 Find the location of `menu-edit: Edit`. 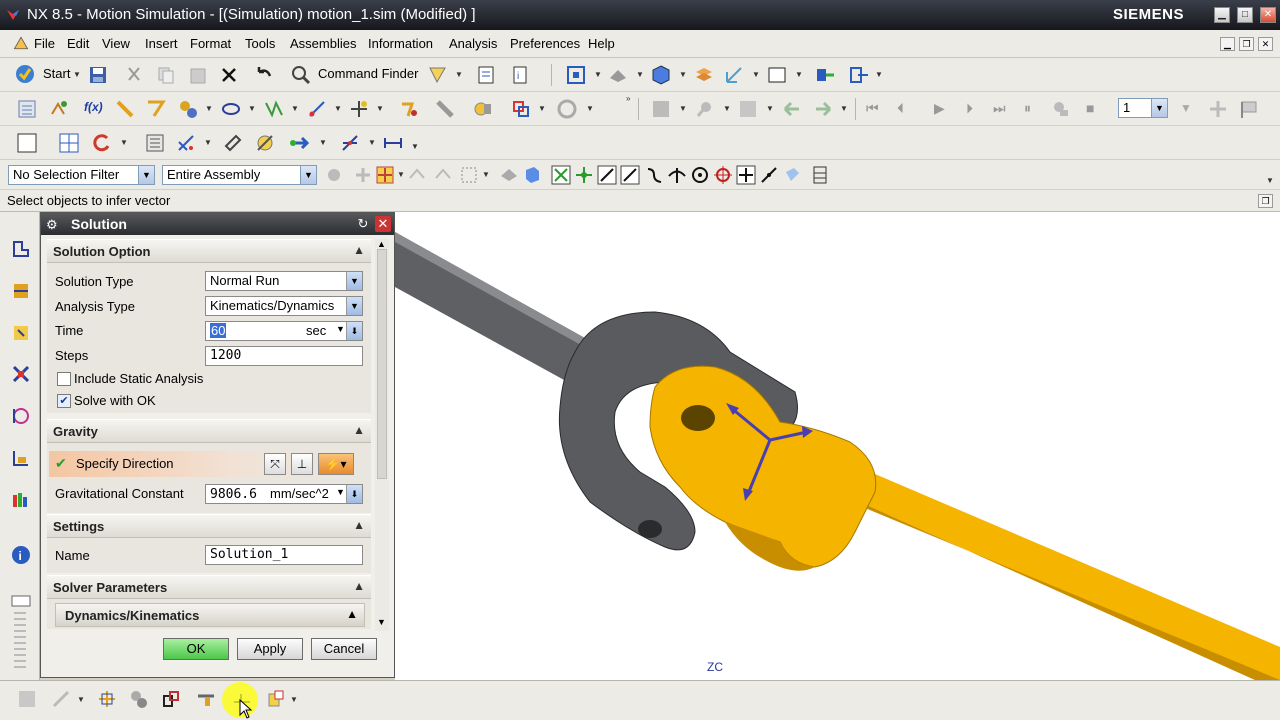

menu-edit: Edit is located at coordinates (78, 43).